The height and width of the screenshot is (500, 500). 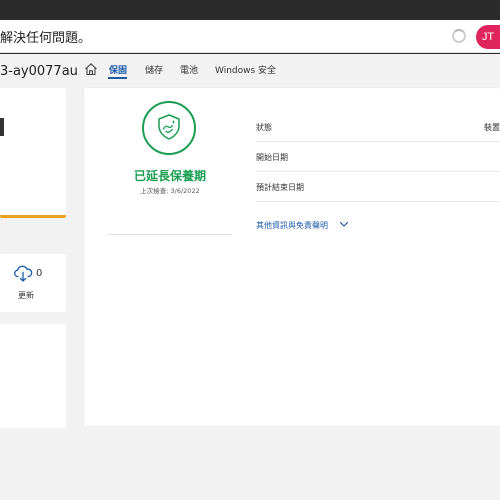 What do you see at coordinates (280, 187) in the screenshot?
I see `end-date-label: 預計結束日期` at bounding box center [280, 187].